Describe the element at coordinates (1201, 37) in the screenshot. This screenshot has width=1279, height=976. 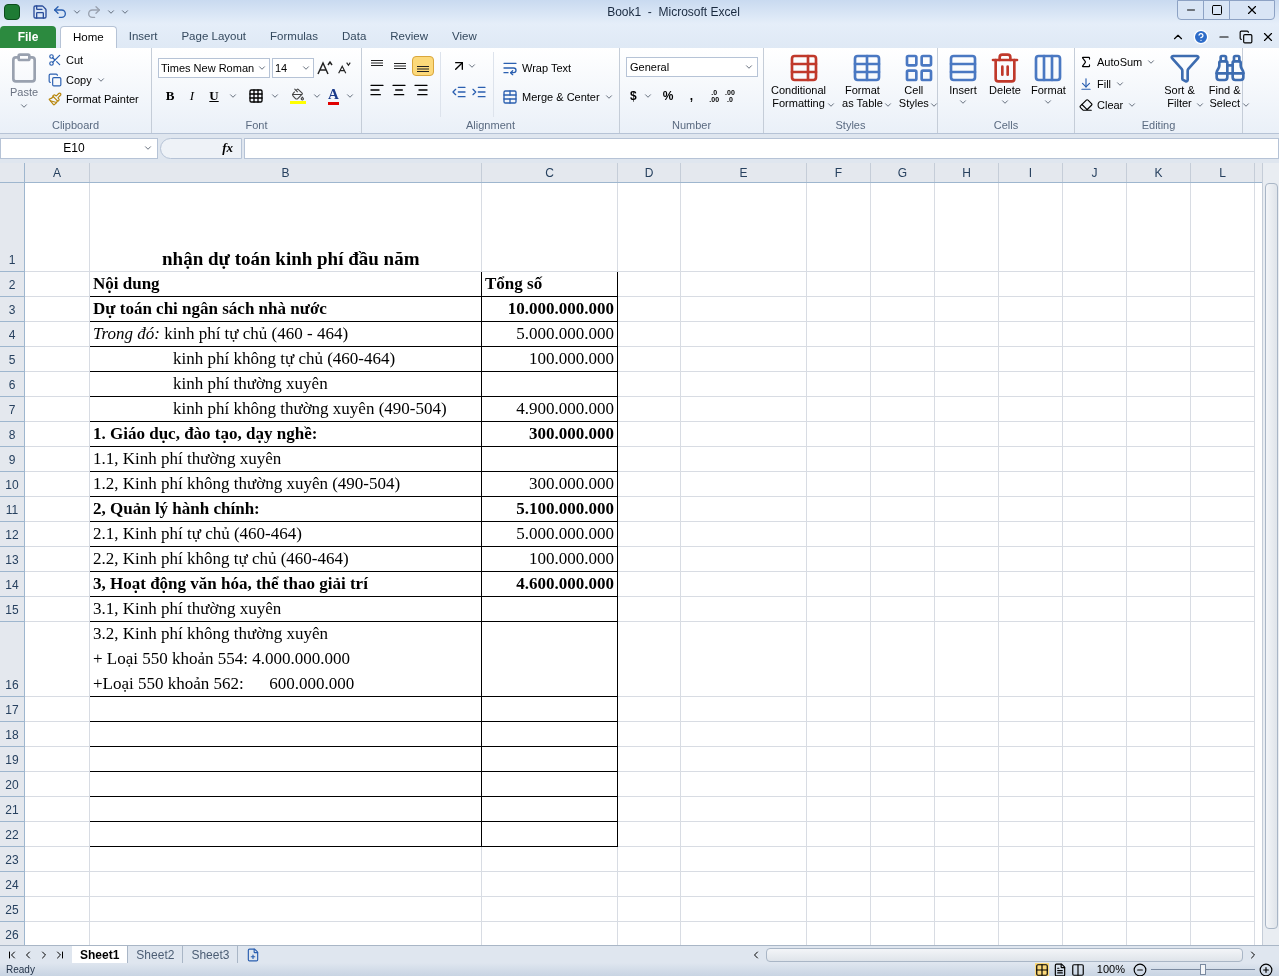
I see `help-icon` at that location.